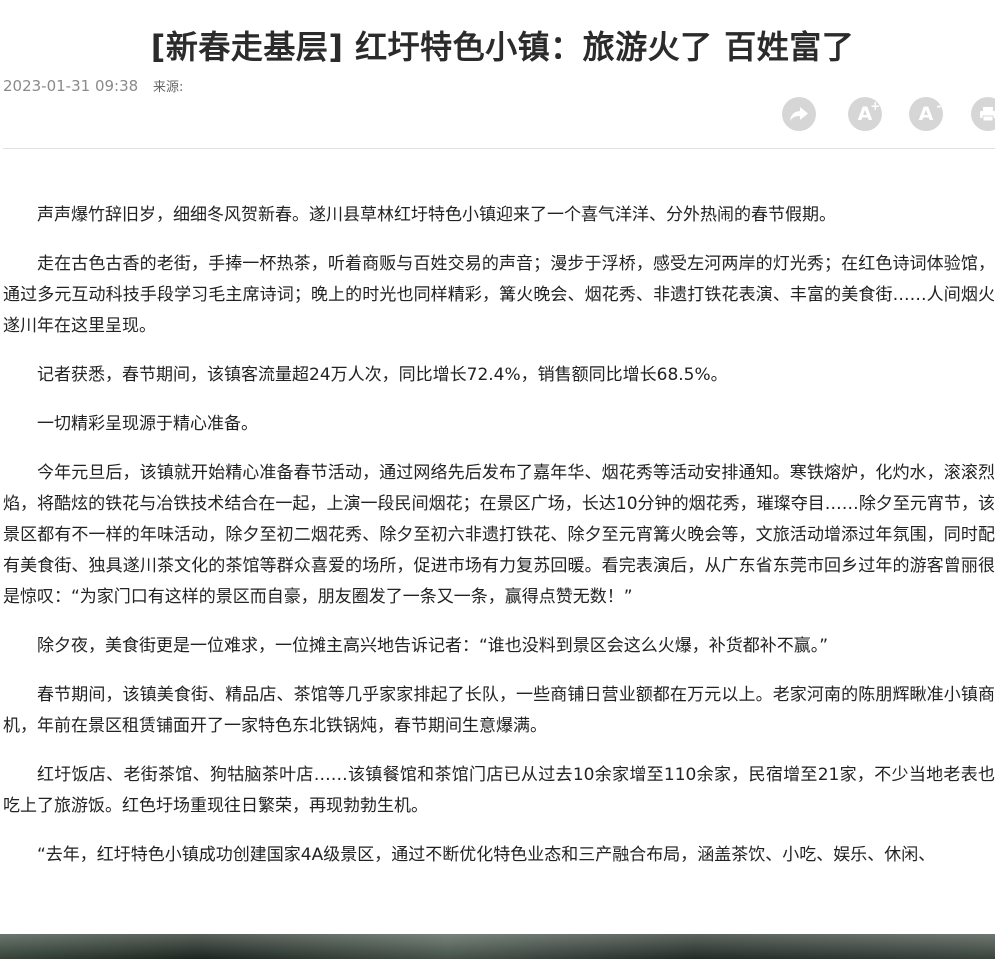  What do you see at coordinates (497, 946) in the screenshot?
I see `article-image-edge` at bounding box center [497, 946].